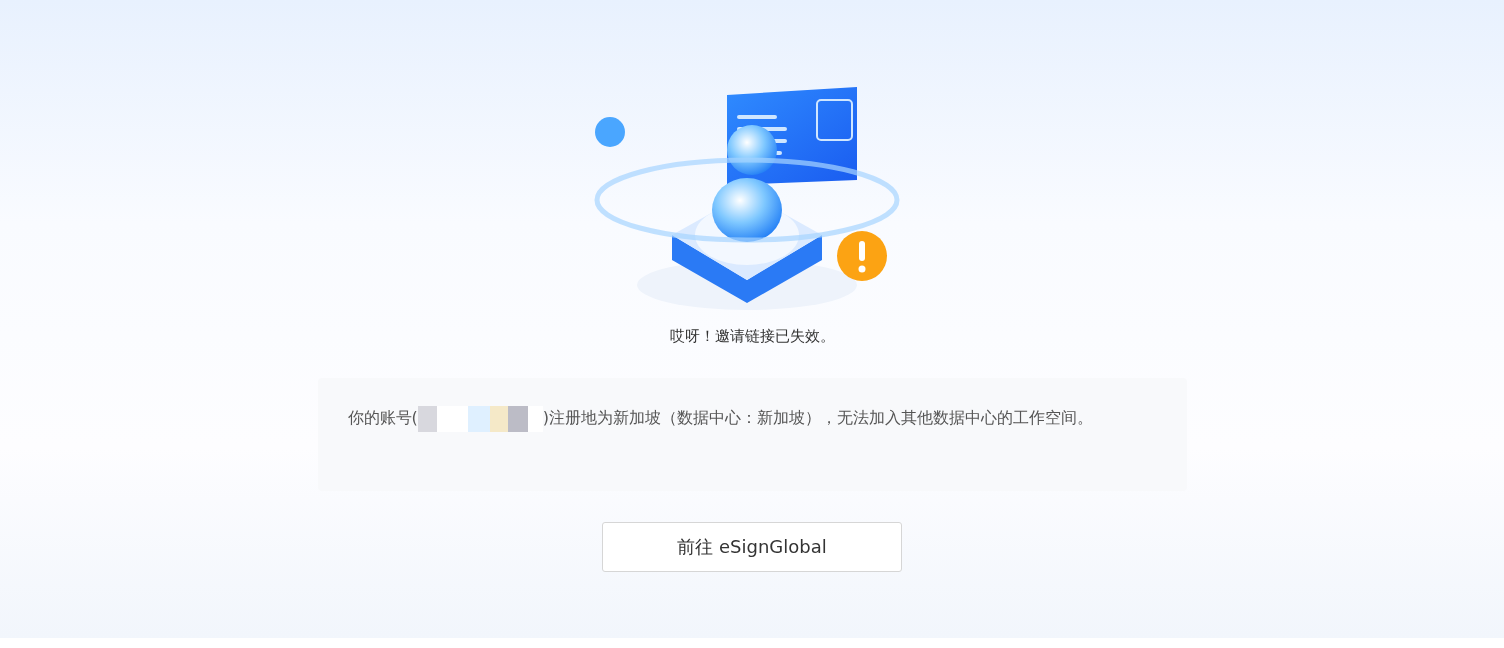  What do you see at coordinates (752, 336) in the screenshot?
I see `error-title: 哎呀！邀请链接已失效。` at bounding box center [752, 336].